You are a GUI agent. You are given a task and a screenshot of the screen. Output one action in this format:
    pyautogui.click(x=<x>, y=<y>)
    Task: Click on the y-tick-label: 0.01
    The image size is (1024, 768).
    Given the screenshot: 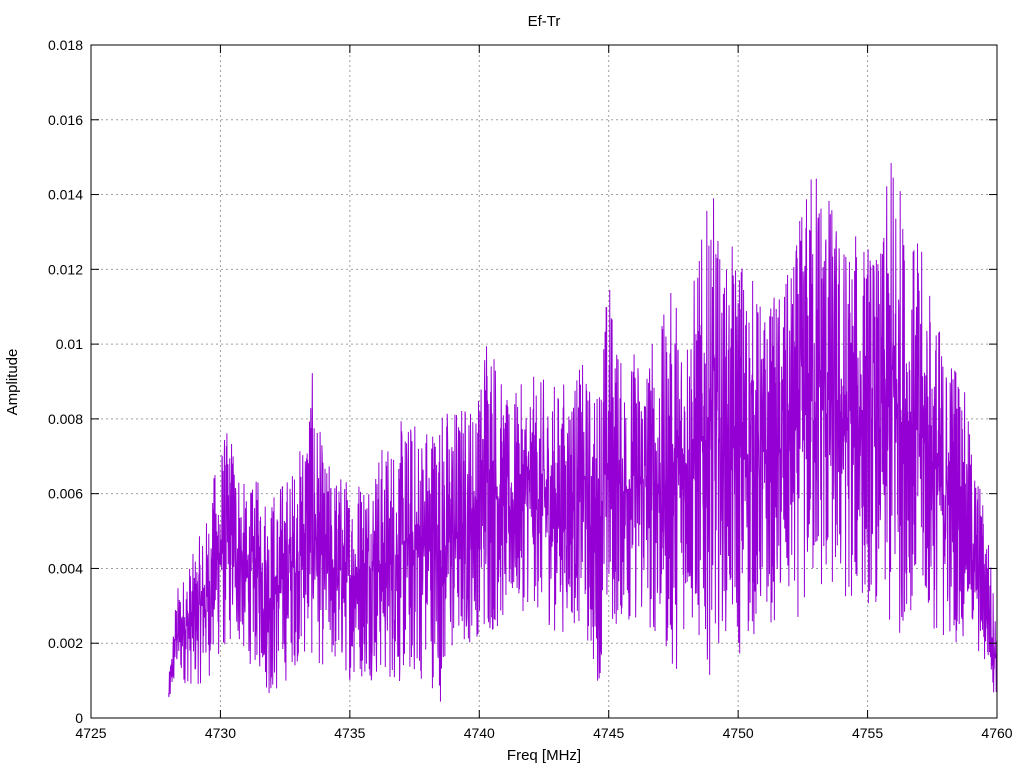 What is the action you would take?
    pyautogui.click(x=69, y=344)
    